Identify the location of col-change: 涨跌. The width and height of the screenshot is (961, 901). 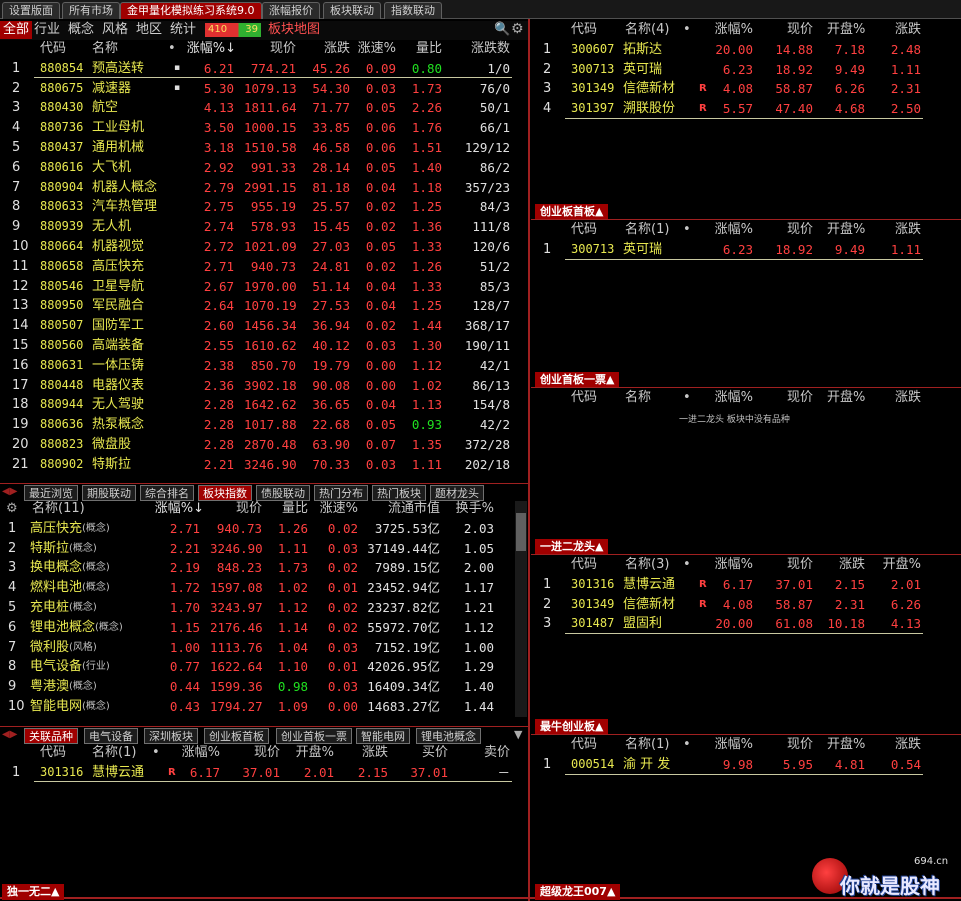
(325, 49).